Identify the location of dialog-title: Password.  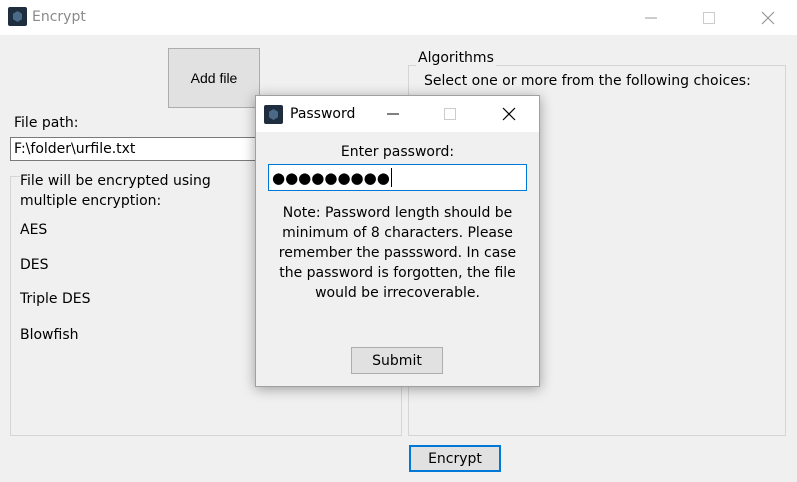
(323, 114).